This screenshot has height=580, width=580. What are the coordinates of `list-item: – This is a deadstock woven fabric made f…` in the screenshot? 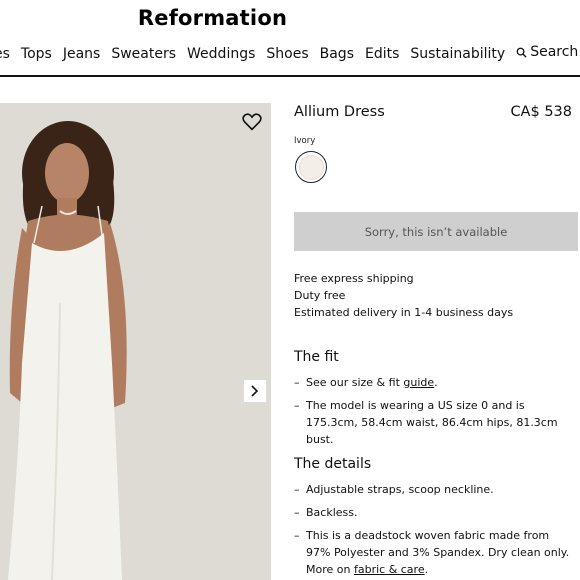 It's located at (432, 552).